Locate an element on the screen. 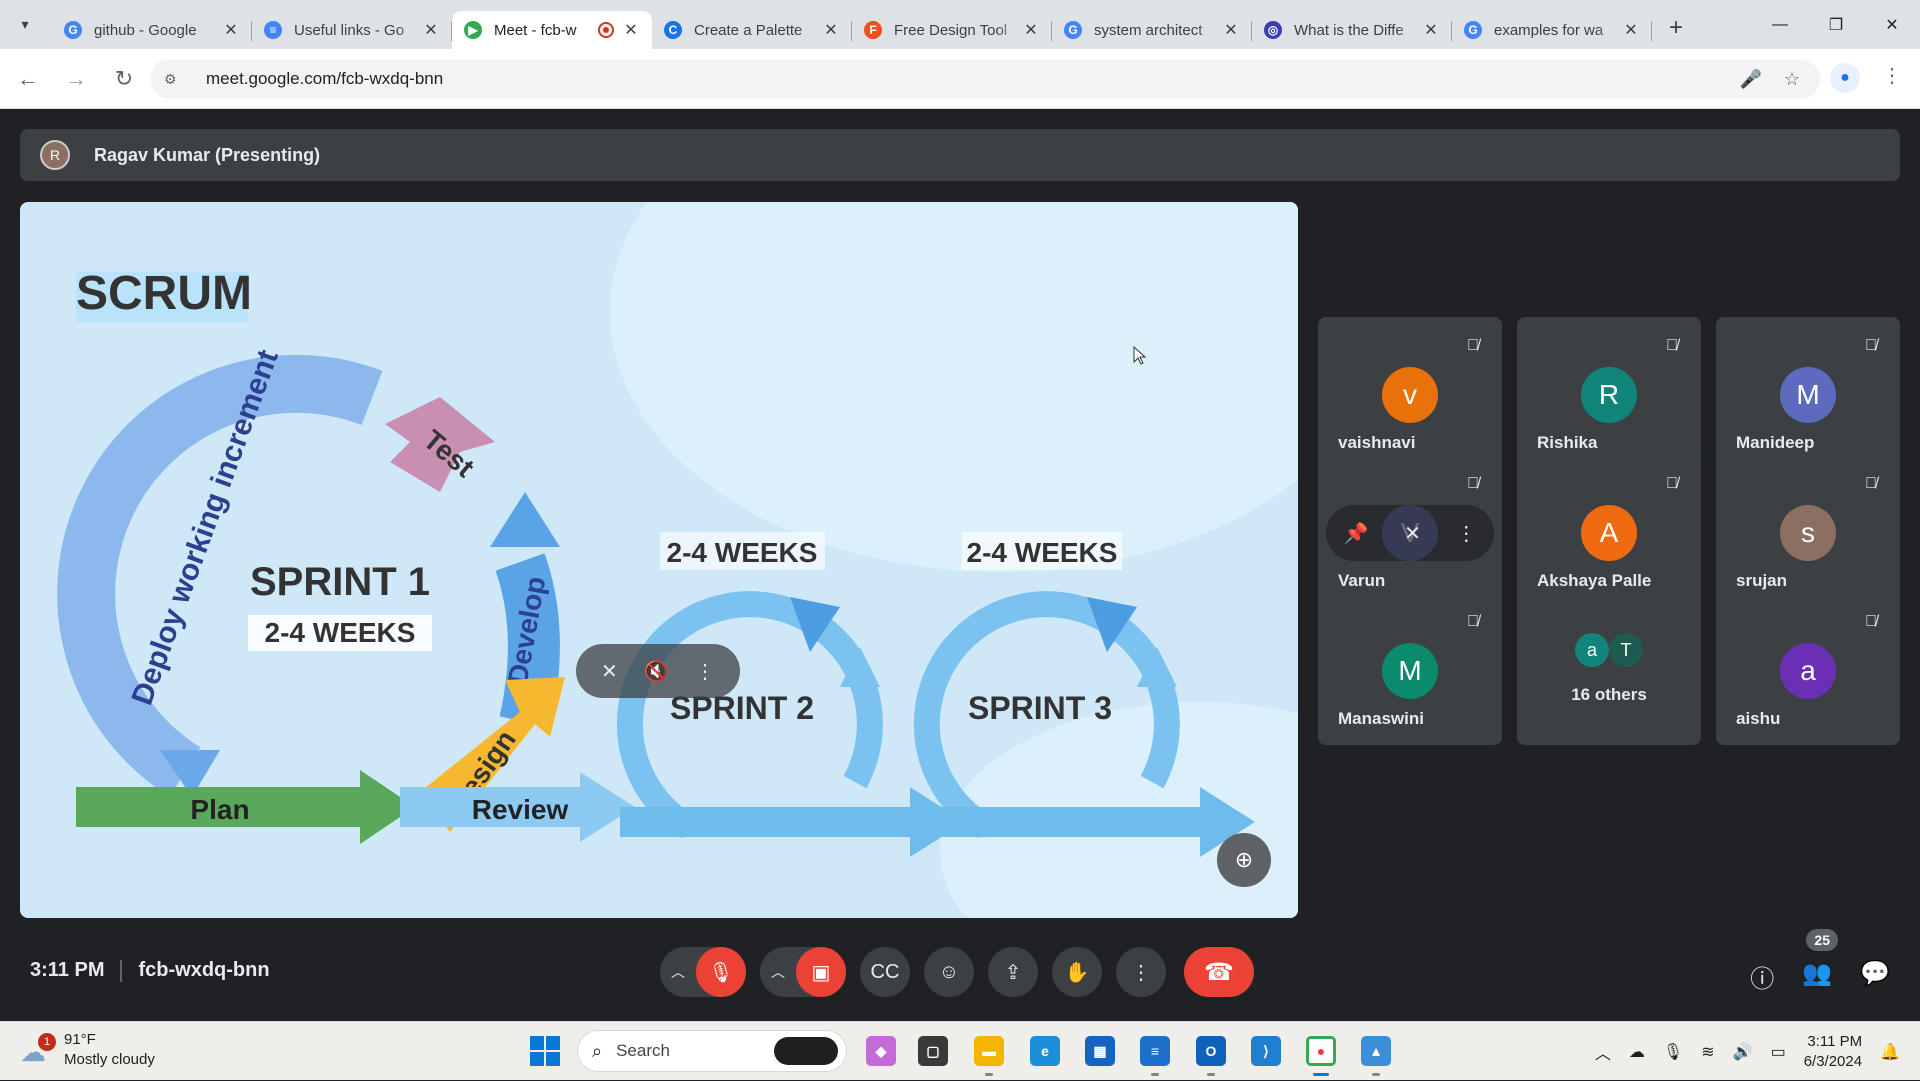 This screenshot has height=1081, width=1920. microphone-icon: 🎙 is located at coordinates (1673, 1052).